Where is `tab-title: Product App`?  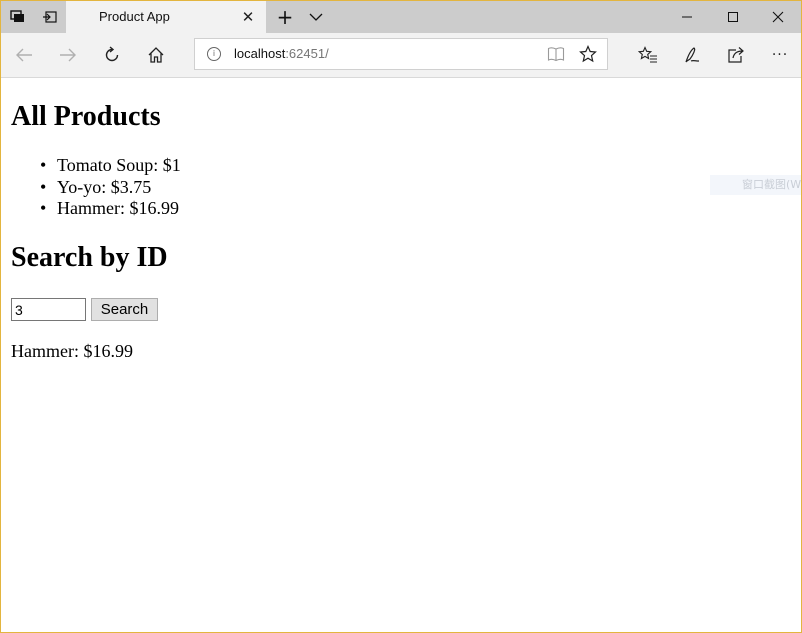
tab-title: Product App is located at coordinates (134, 16).